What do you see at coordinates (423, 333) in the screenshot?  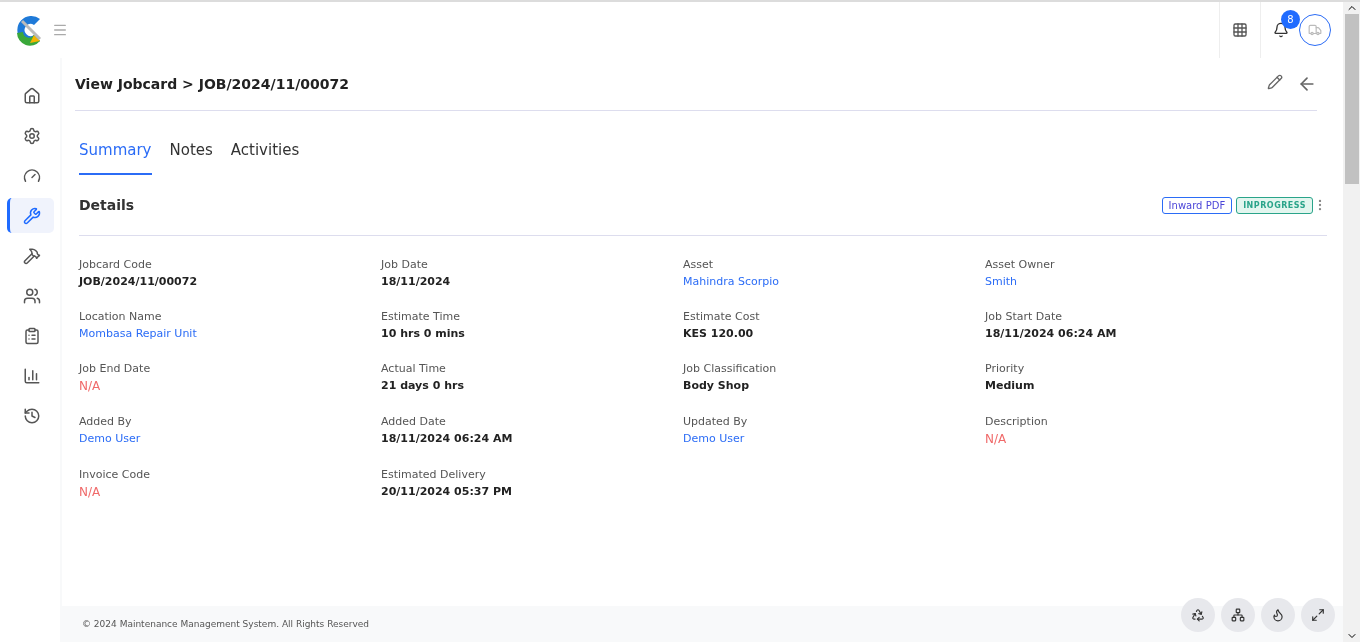 I see `field-value: 10 hrs 0 mins` at bounding box center [423, 333].